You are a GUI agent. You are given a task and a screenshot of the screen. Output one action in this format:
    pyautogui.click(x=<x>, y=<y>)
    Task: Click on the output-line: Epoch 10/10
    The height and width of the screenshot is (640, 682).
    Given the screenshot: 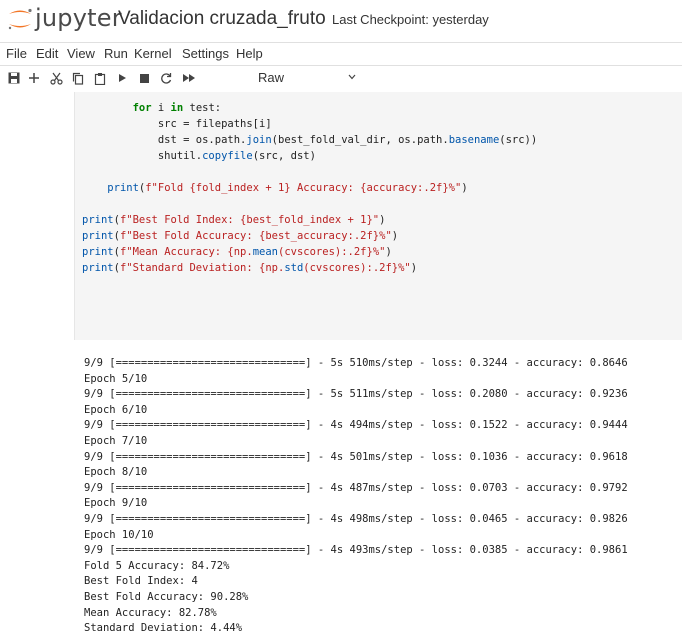 What is the action you would take?
    pyautogui.click(x=119, y=534)
    